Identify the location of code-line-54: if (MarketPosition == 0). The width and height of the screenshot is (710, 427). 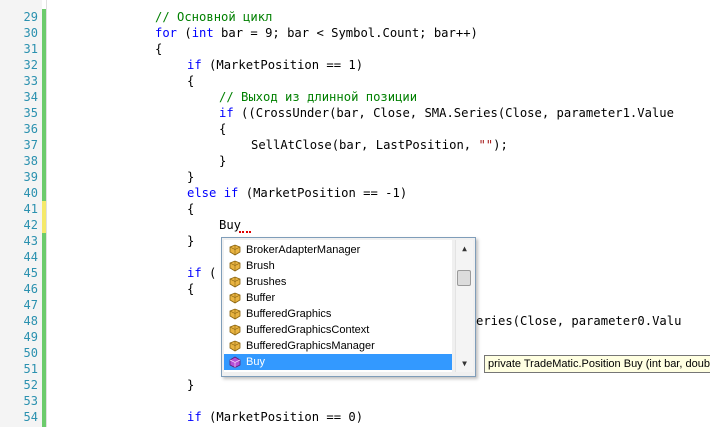
(275, 417).